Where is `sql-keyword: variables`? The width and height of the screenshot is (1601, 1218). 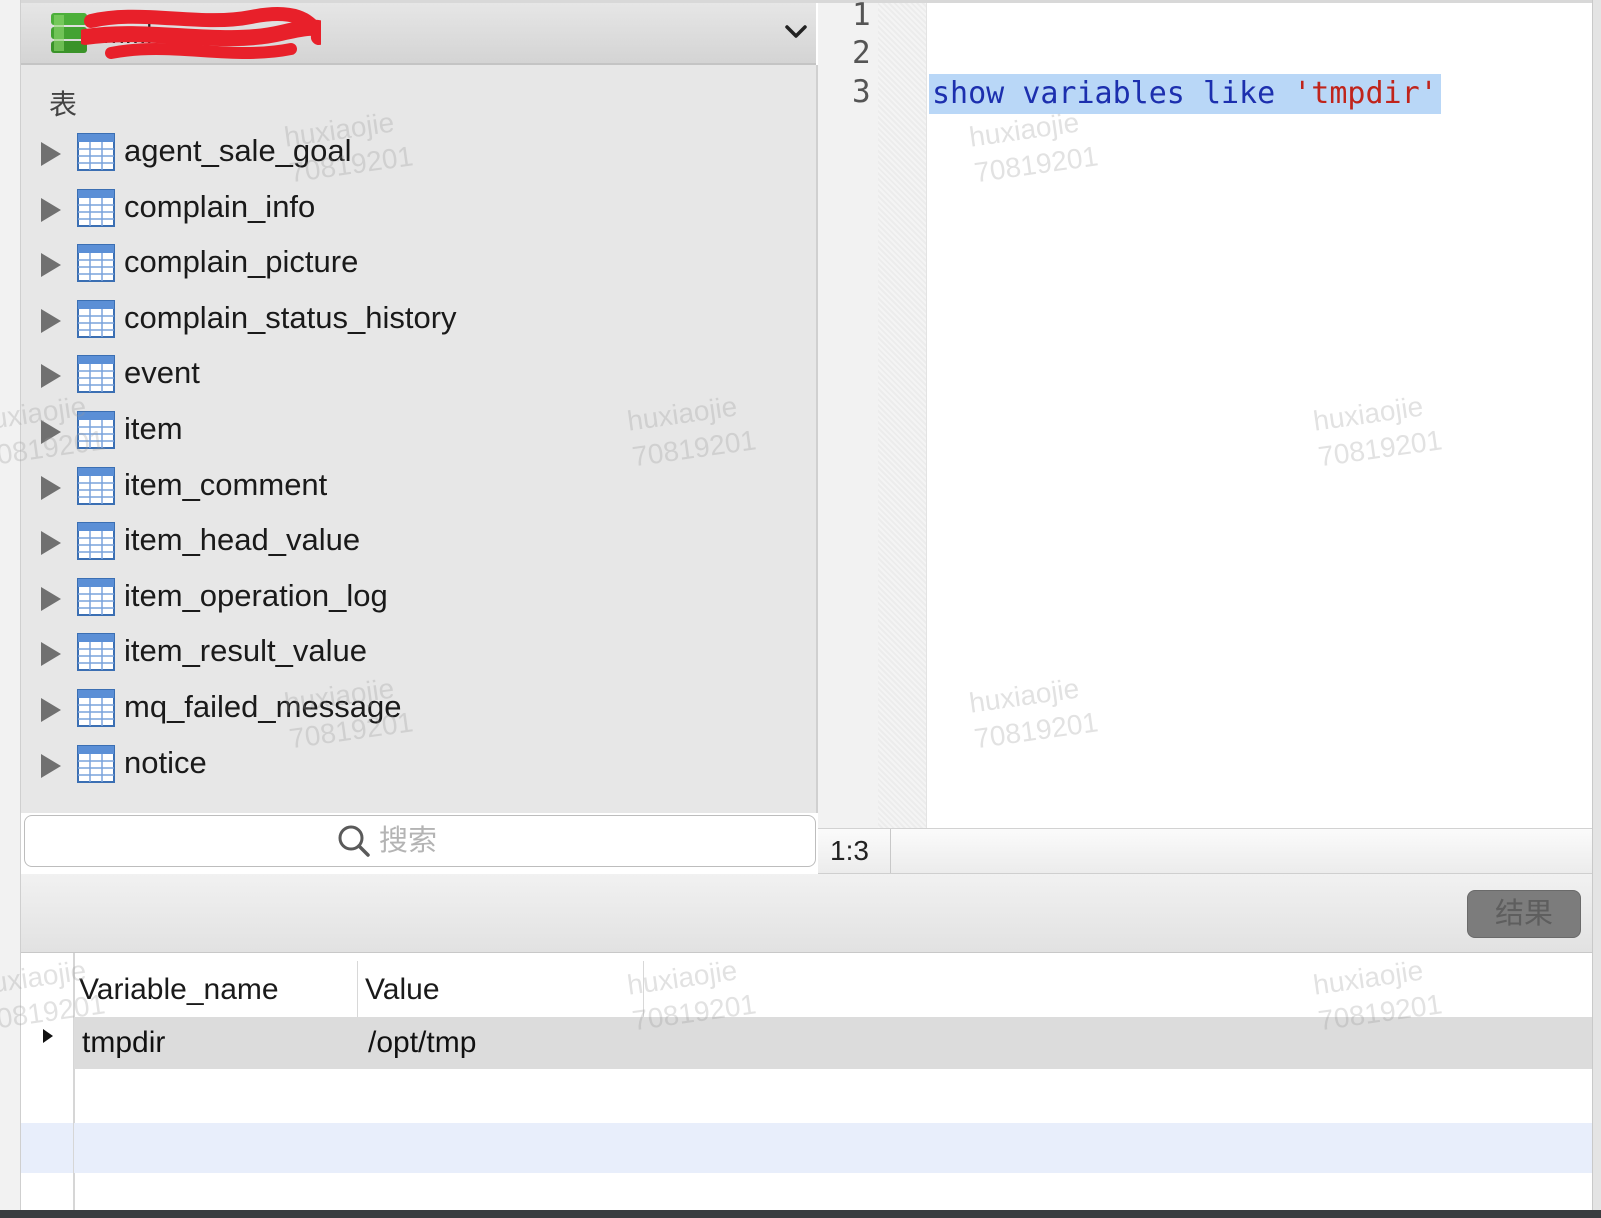 sql-keyword: variables is located at coordinates (1103, 93).